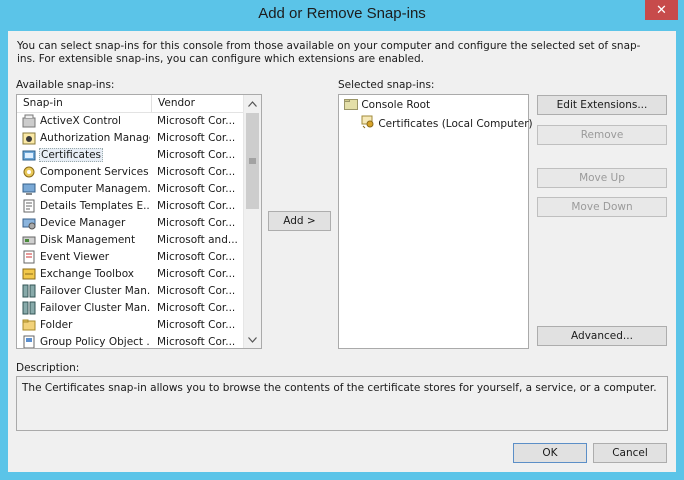 The width and height of the screenshot is (684, 480). Describe the element at coordinates (75, 257) in the screenshot. I see `snapin-name: Event Viewer` at that location.